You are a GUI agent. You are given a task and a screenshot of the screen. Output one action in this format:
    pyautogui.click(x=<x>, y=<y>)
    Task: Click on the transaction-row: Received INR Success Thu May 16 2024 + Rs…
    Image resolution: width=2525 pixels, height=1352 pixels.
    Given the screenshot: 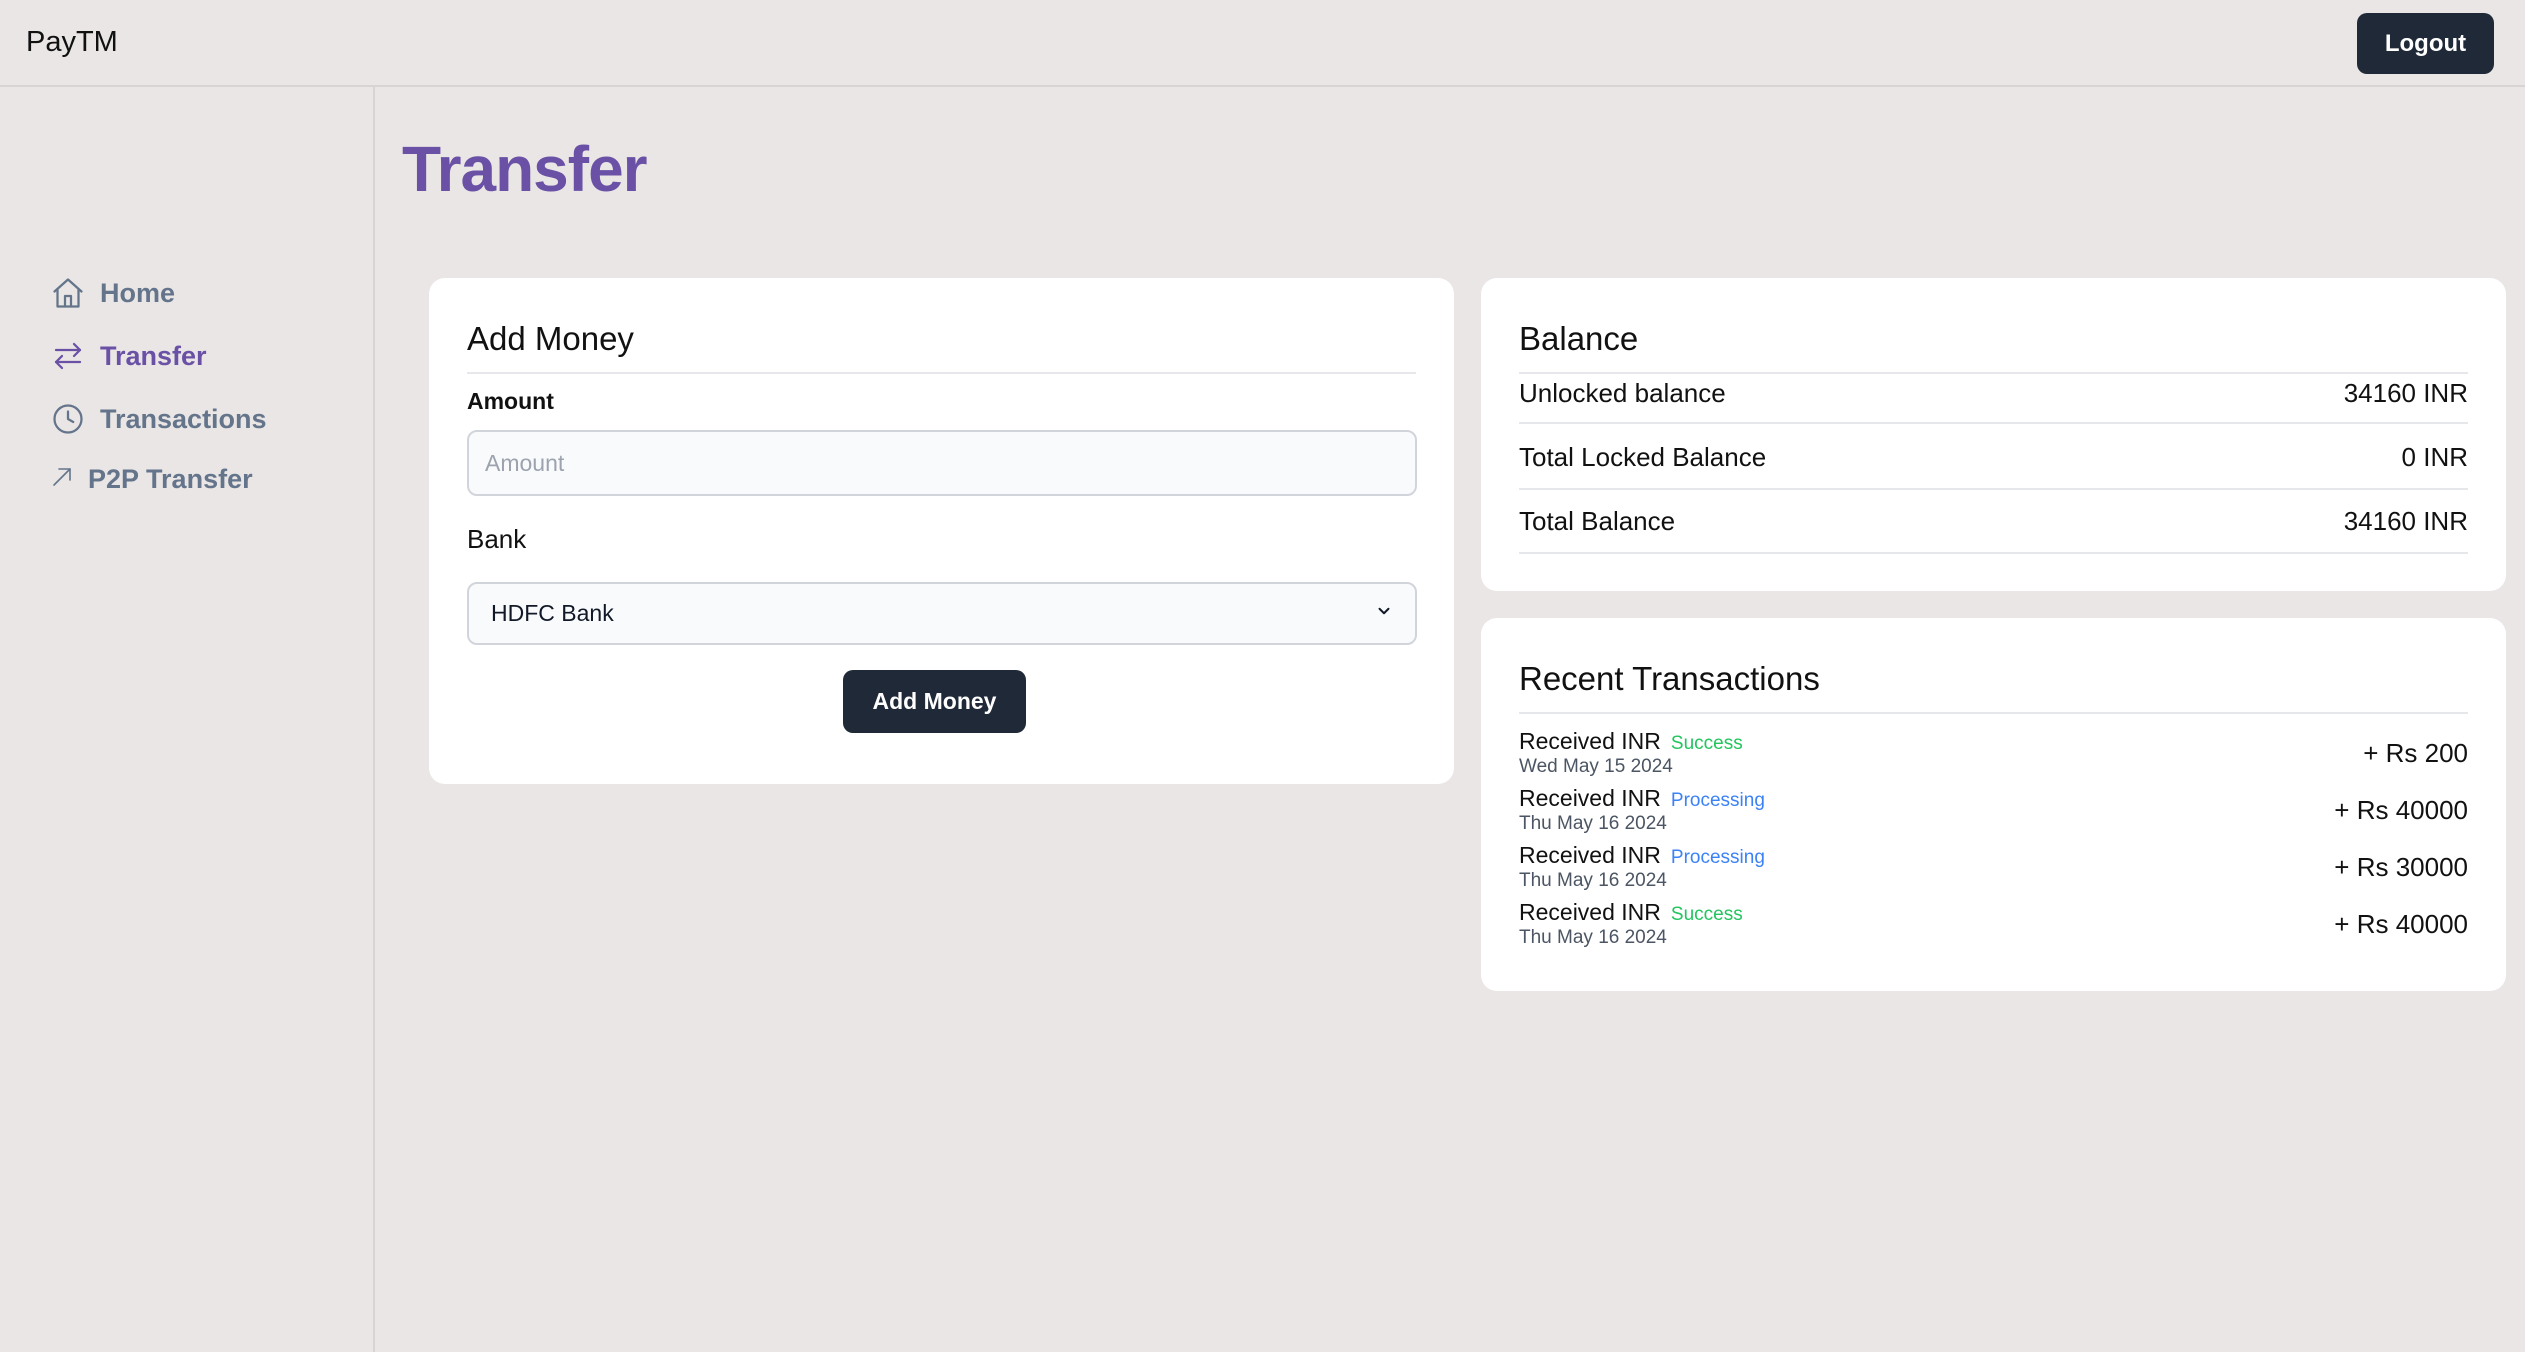 What is the action you would take?
    pyautogui.click(x=1993, y=927)
    